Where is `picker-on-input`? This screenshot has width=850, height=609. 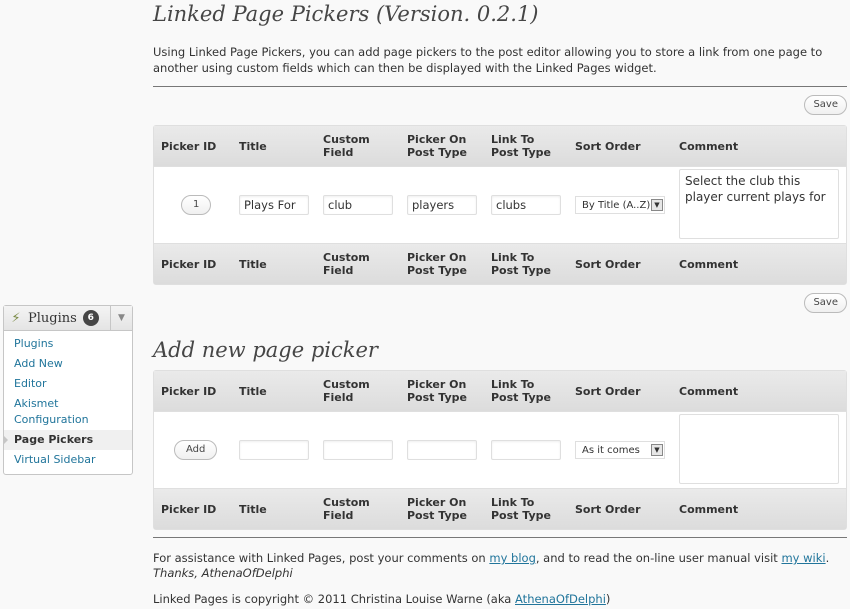
picker-on-input is located at coordinates (442, 205).